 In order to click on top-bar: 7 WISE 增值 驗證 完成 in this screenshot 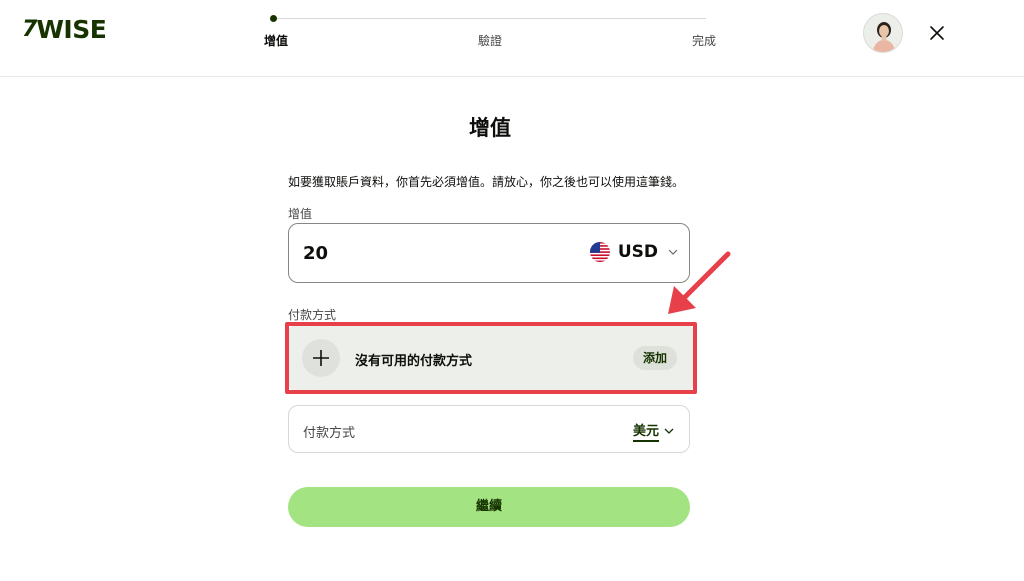, I will do `click(512, 38)`.